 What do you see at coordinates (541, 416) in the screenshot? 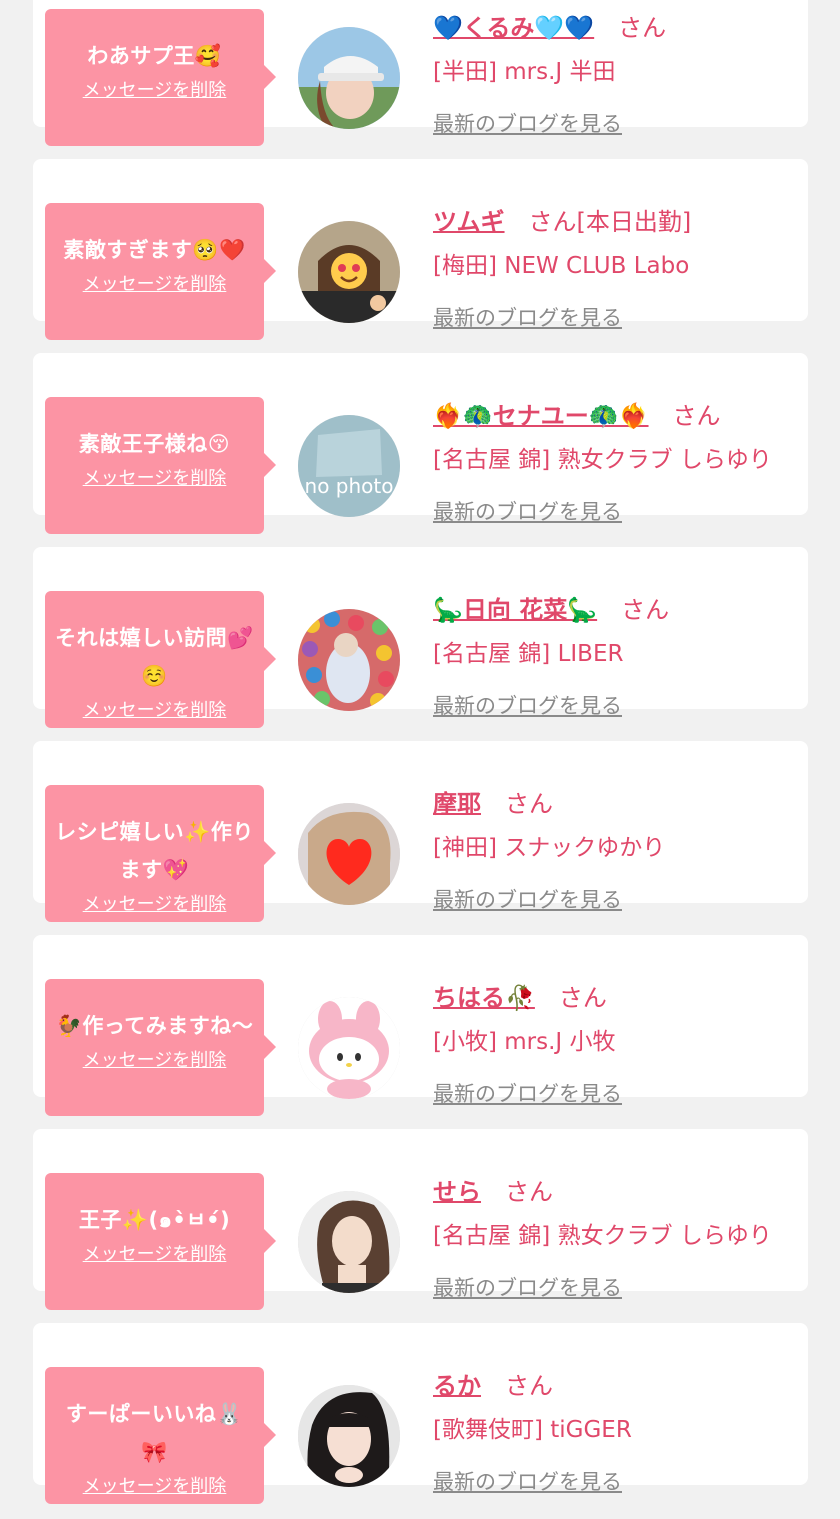
I see `user-name-link: ❤️‍🔥🦚セナユー🦚❤️‍🔥` at bounding box center [541, 416].